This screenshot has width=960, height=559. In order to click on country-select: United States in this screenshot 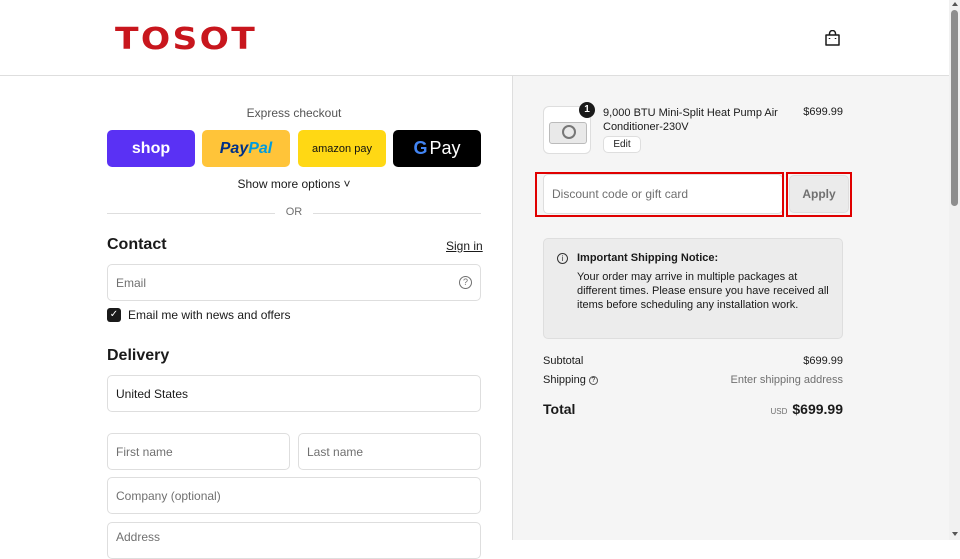, I will do `click(294, 393)`.